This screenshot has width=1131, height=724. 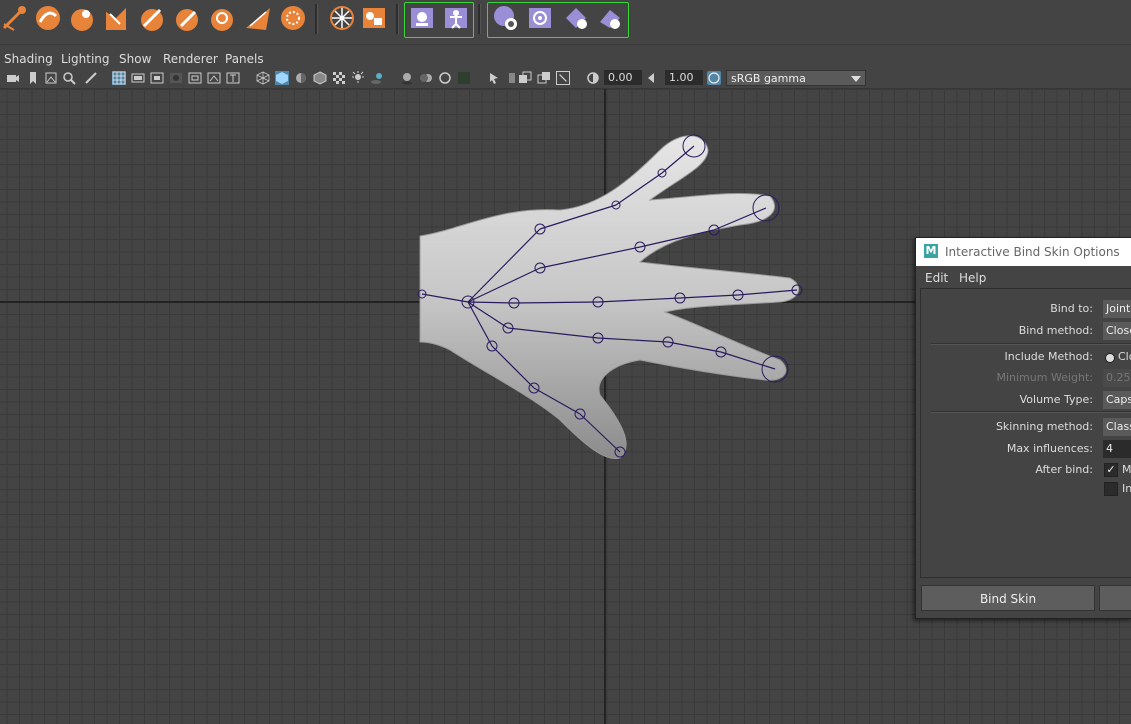 What do you see at coordinates (1115, 598) in the screenshot?
I see `dialog-second-button` at bounding box center [1115, 598].